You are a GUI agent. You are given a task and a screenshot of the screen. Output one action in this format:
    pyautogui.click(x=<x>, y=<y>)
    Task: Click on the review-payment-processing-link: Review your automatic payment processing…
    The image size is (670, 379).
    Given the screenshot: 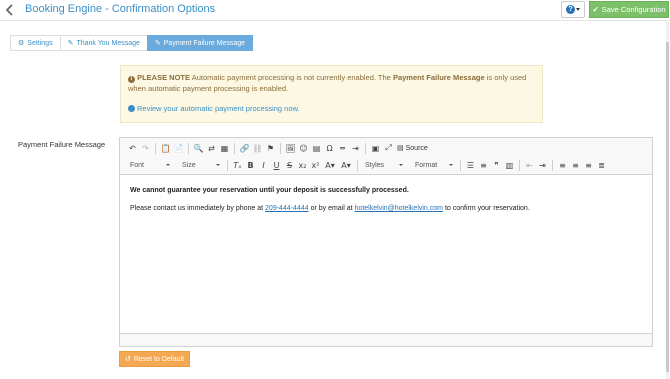 What is the action you would take?
    pyautogui.click(x=214, y=108)
    